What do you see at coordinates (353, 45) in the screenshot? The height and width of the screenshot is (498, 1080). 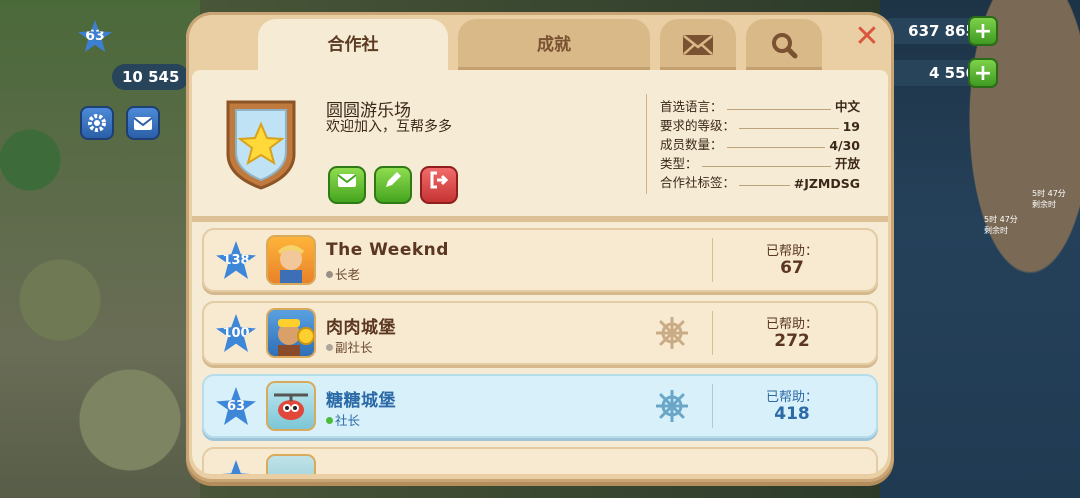 I see `tab-club: 合作社` at bounding box center [353, 45].